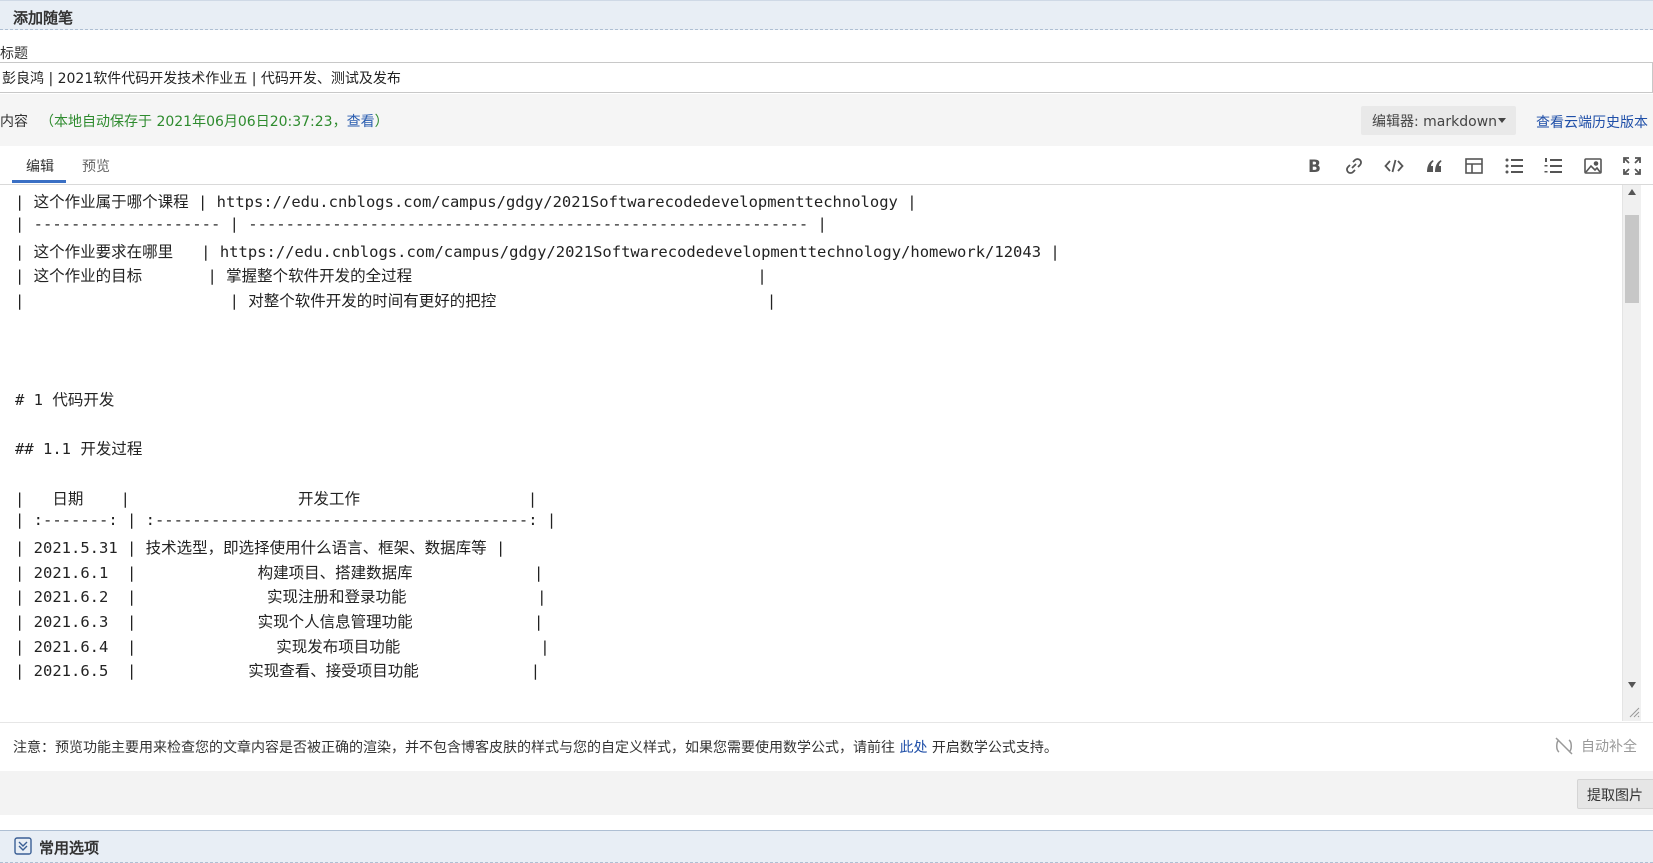 Image resolution: width=1653 pixels, height=863 pixels. I want to click on editor-line: | 这个作业的目标 | 掌握整个软件开发的全过程 |, so click(391, 276).